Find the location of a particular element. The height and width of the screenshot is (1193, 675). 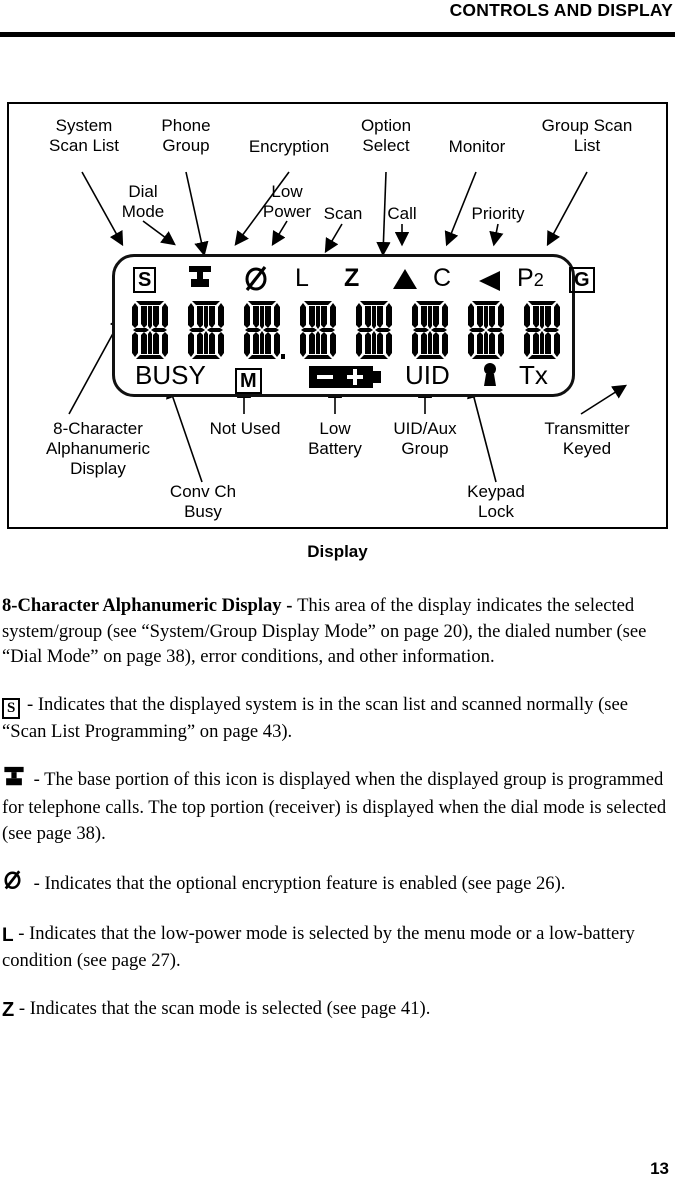

boxed-m-glyph: M is located at coordinates (248, 381).